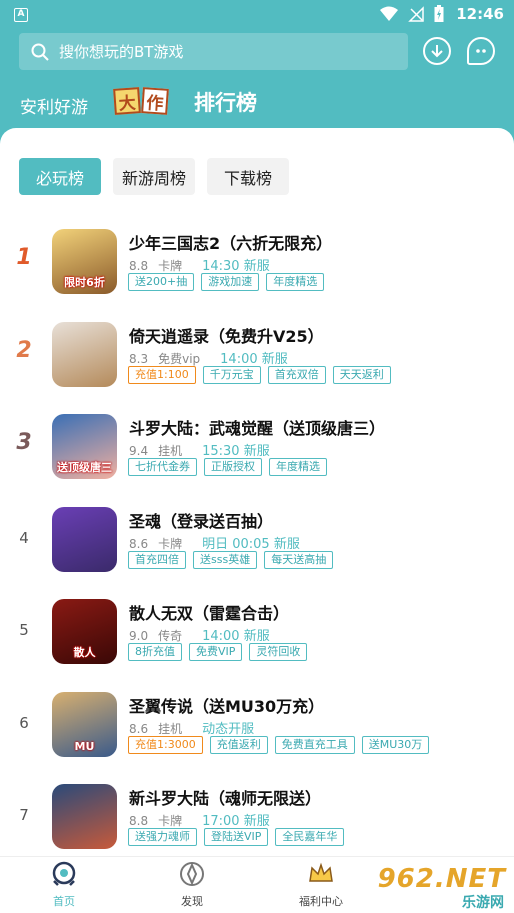  I want to click on game-icon: 散人, so click(84, 631).